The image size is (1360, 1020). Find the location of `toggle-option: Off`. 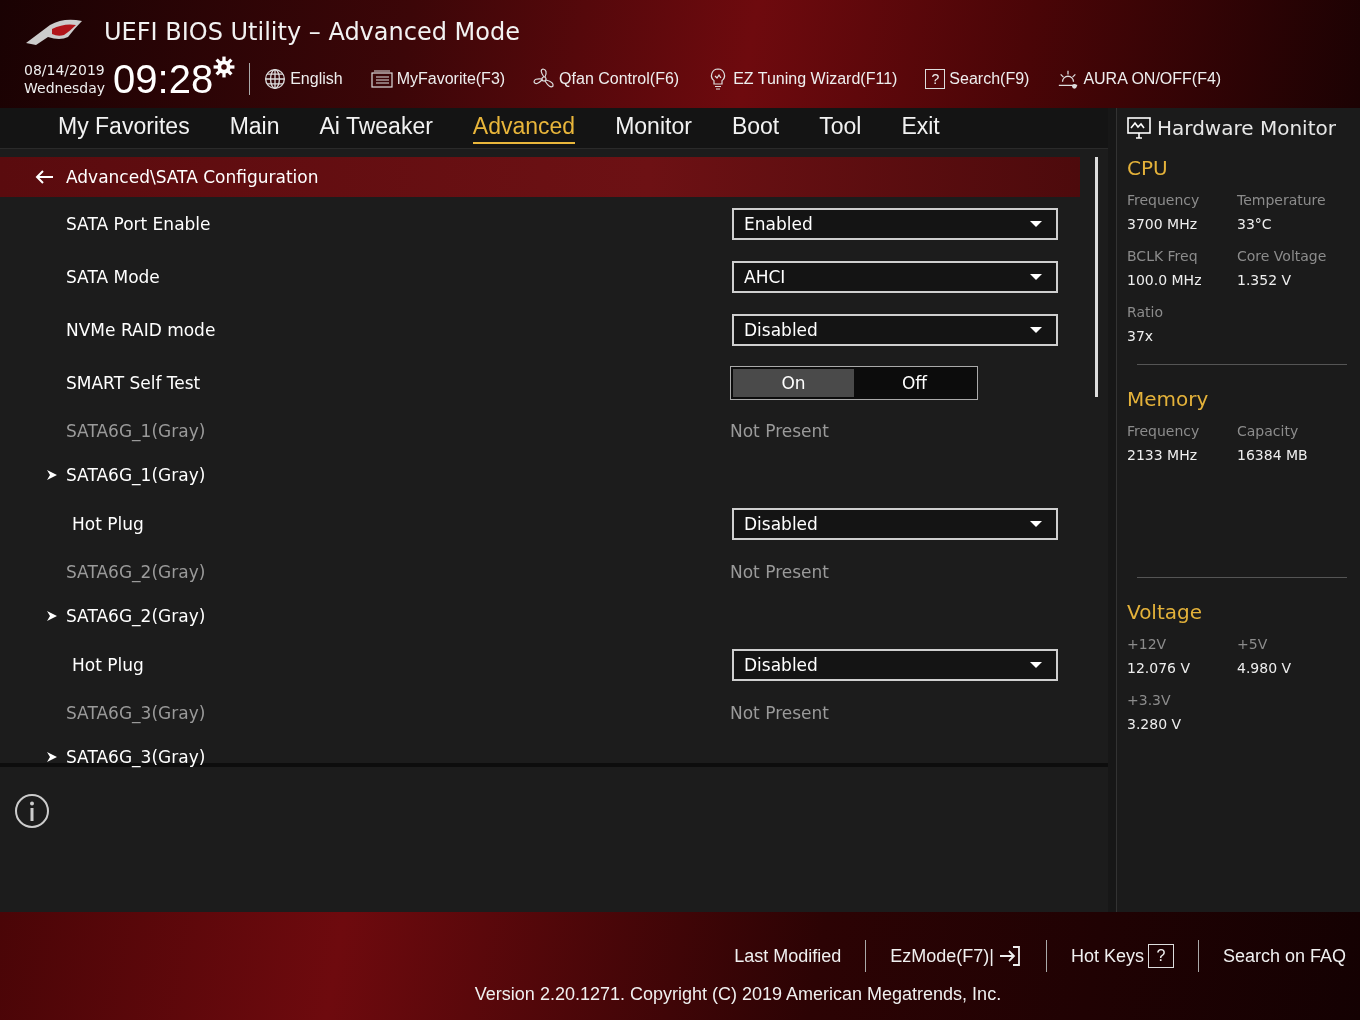

toggle-option: Off is located at coordinates (914, 382).